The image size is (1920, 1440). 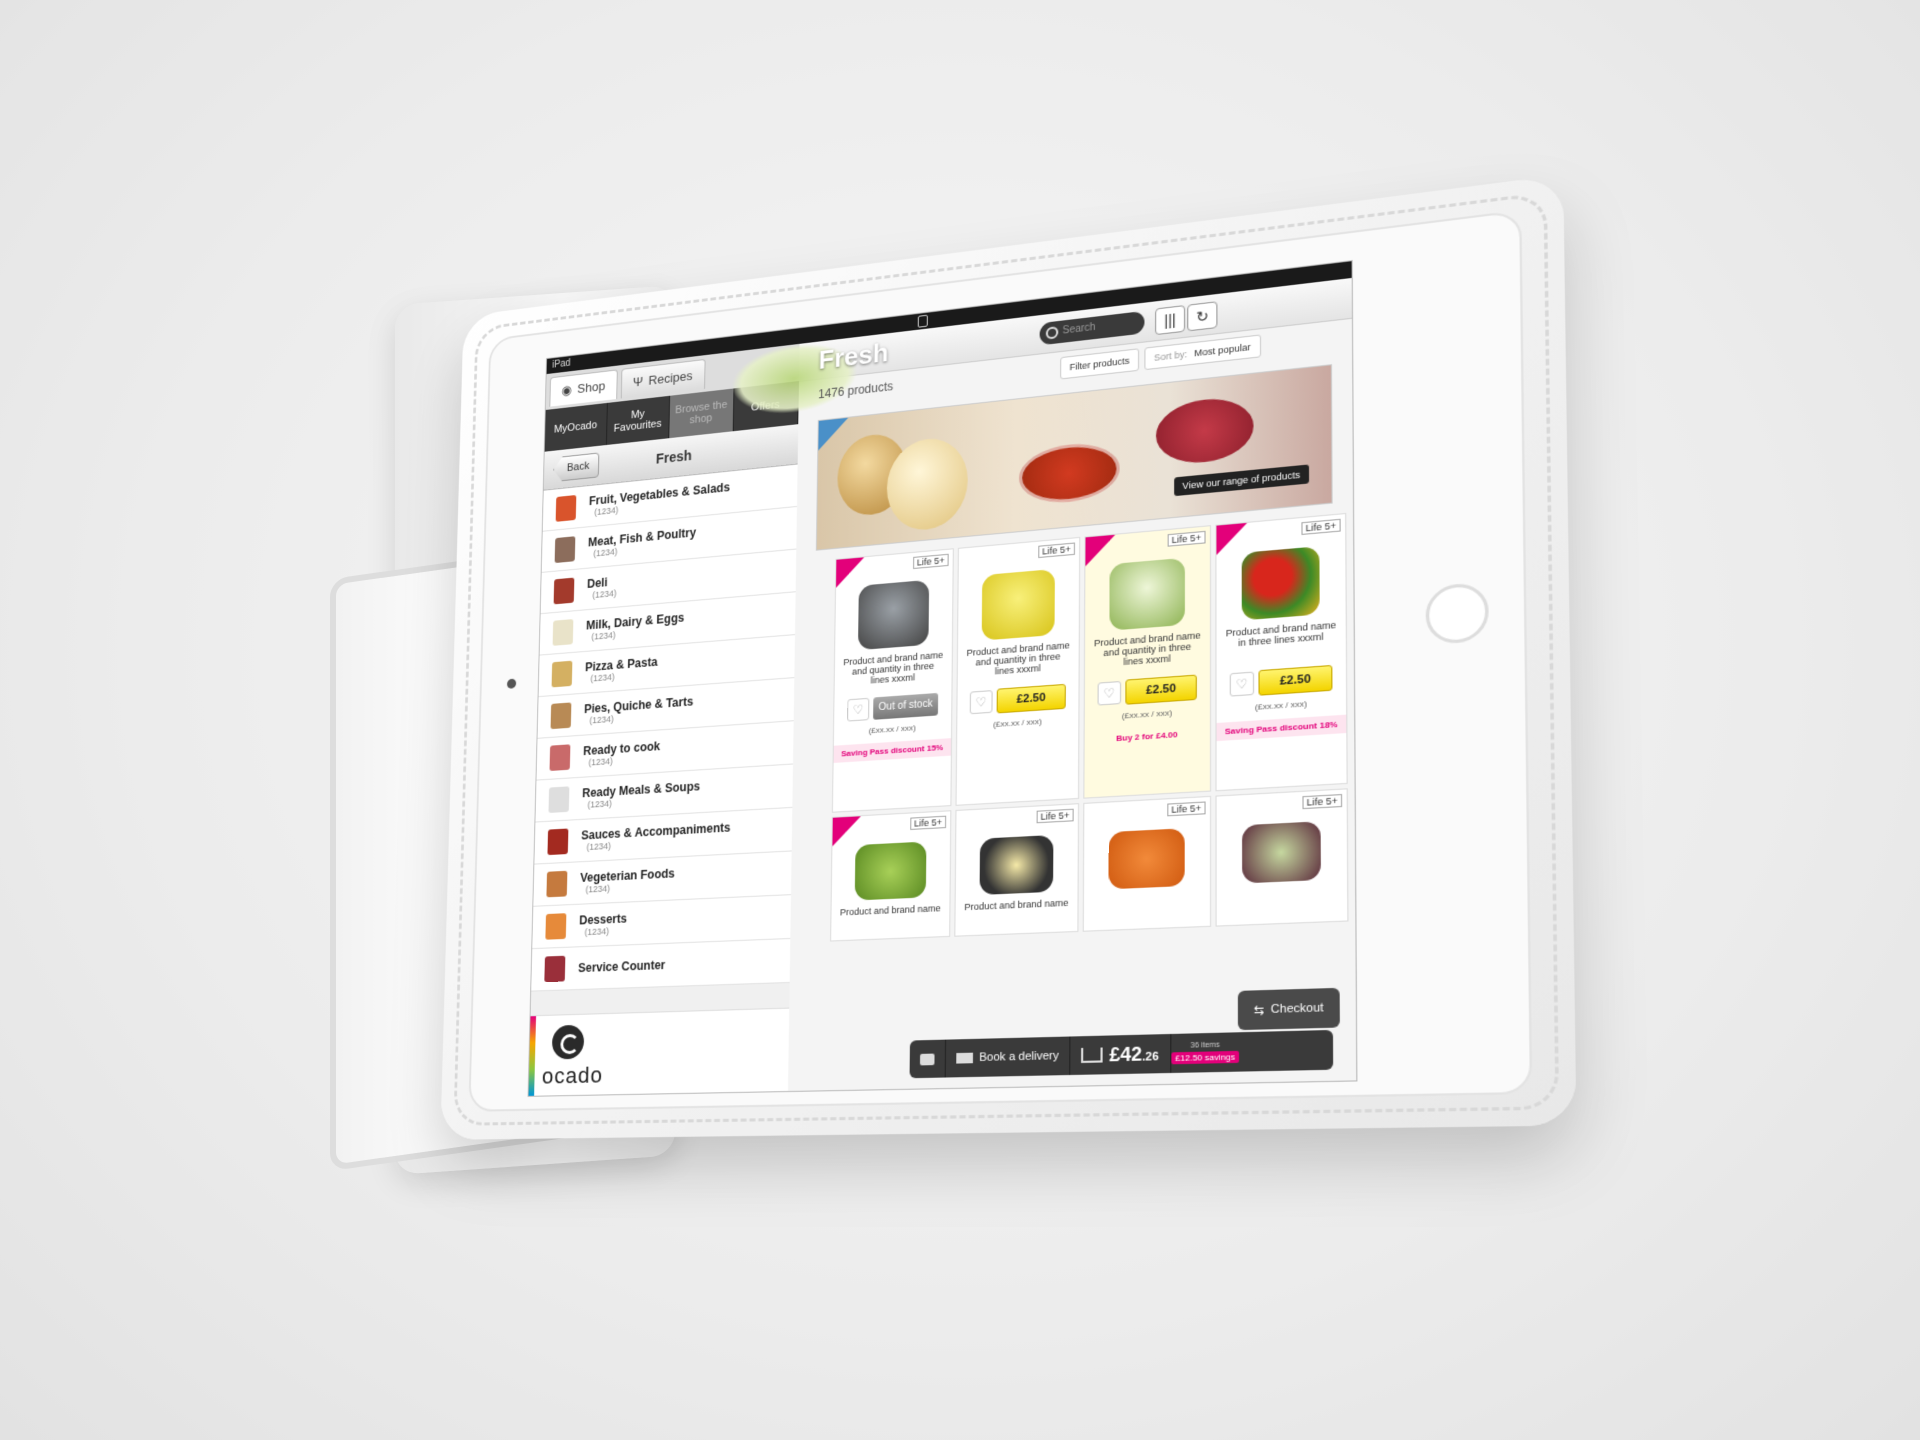 I want to click on total-main: £42, so click(x=1126, y=1054).